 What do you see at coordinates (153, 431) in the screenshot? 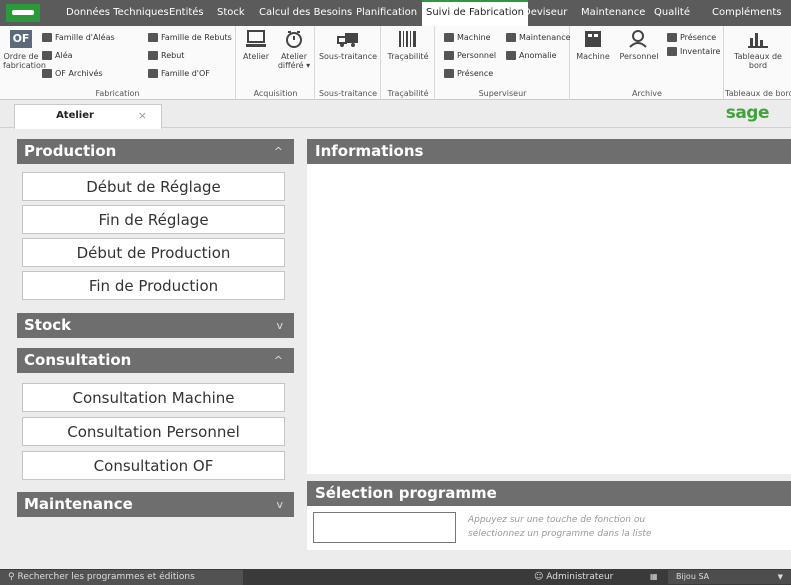
I see `consultation-personnel-button: Consultation Personnel` at bounding box center [153, 431].